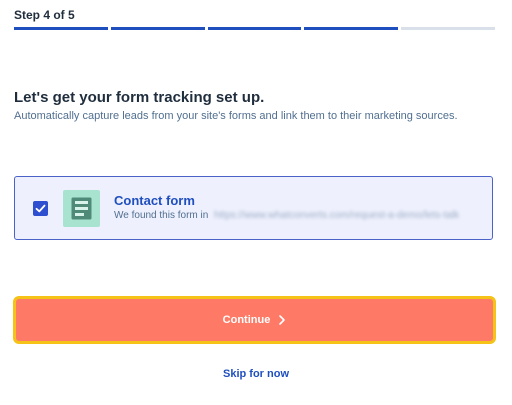 Image resolution: width=512 pixels, height=405 pixels. Describe the element at coordinates (256, 374) in the screenshot. I see `skip-link: Skip for now` at that location.